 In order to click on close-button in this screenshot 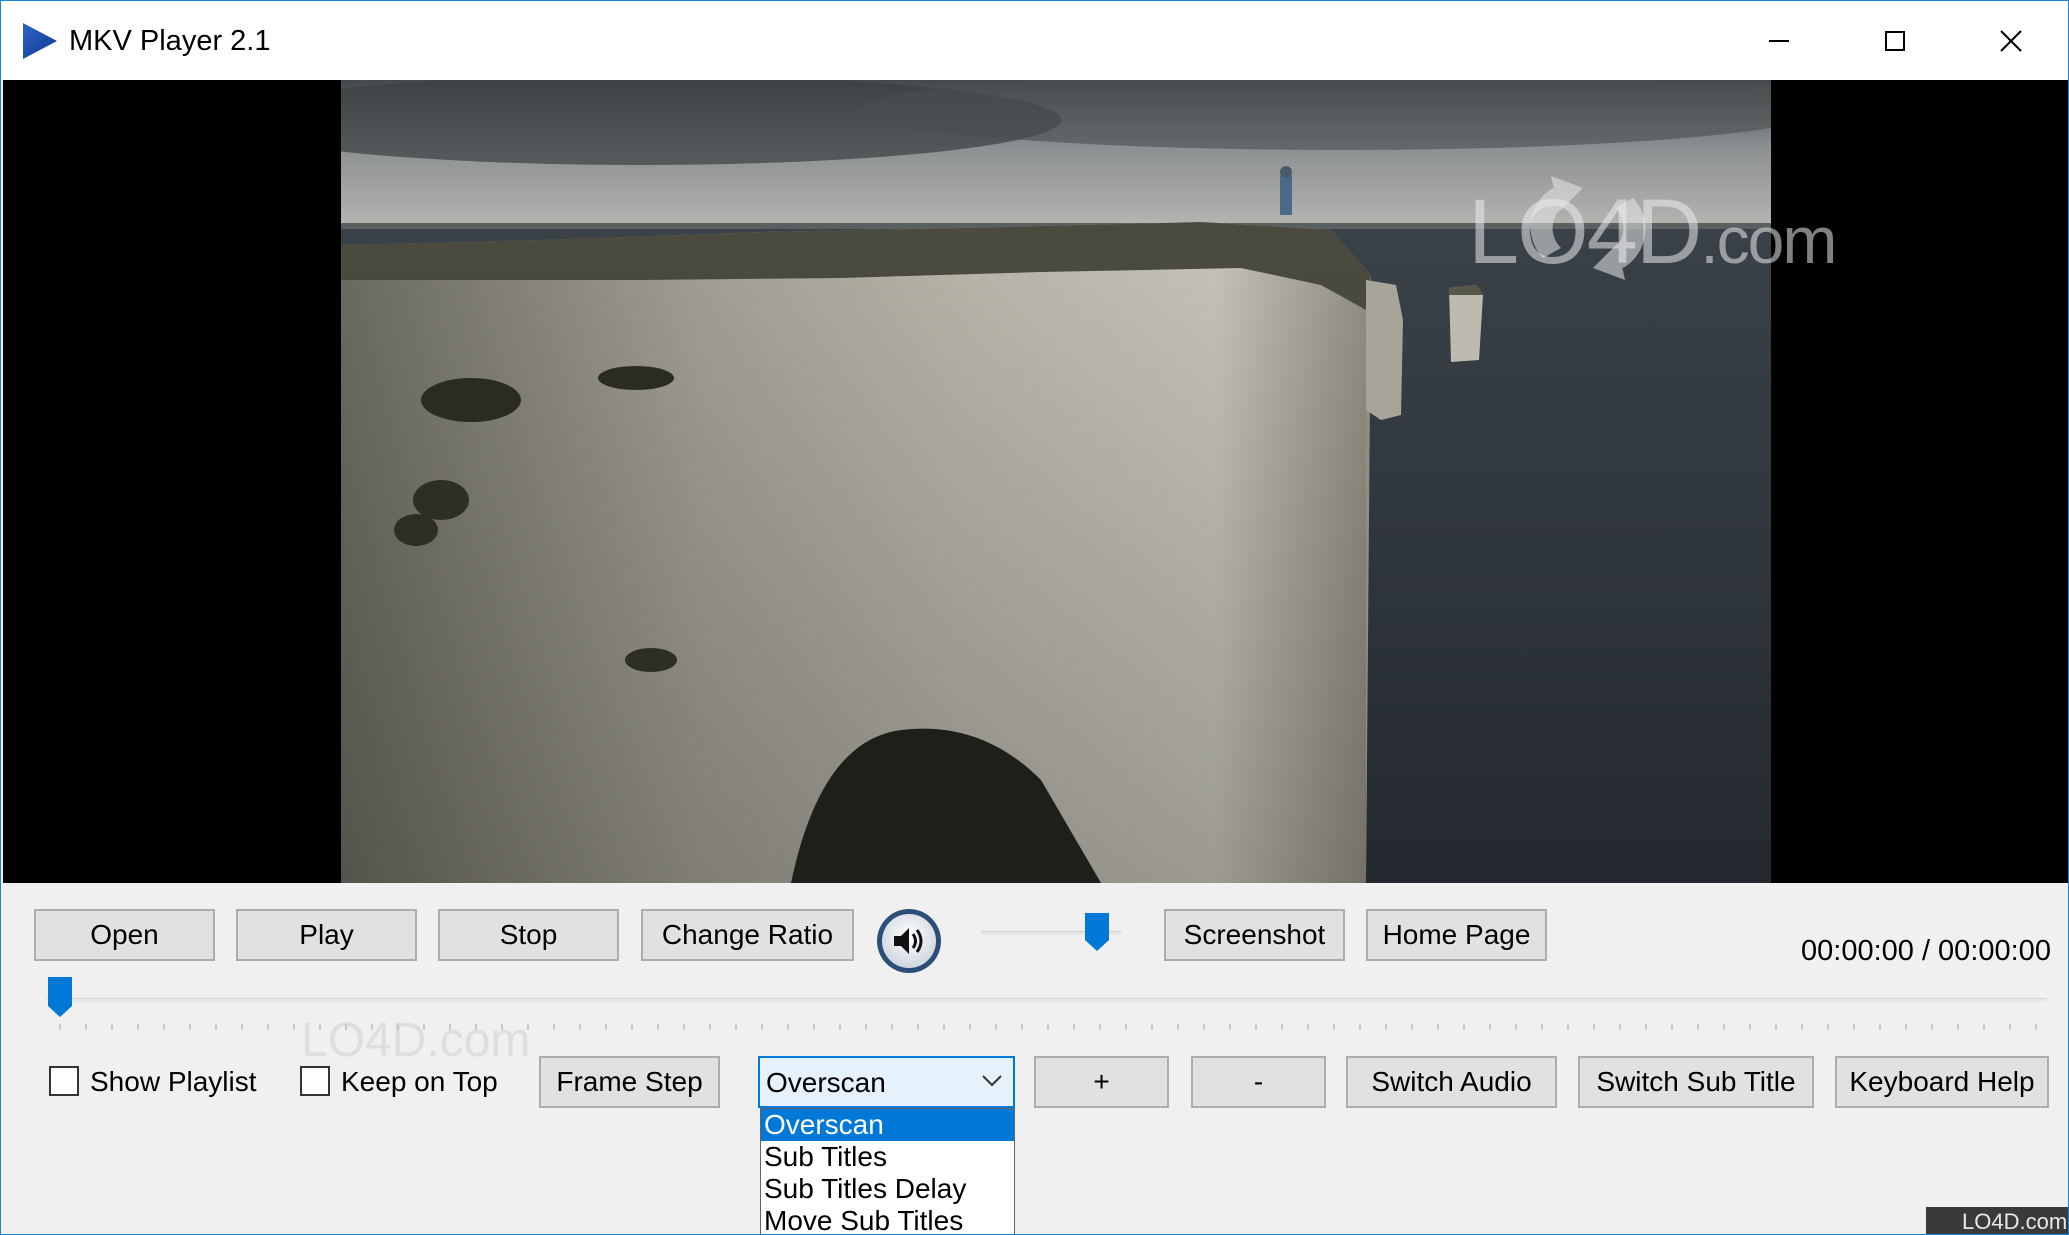, I will do `click(2010, 40)`.